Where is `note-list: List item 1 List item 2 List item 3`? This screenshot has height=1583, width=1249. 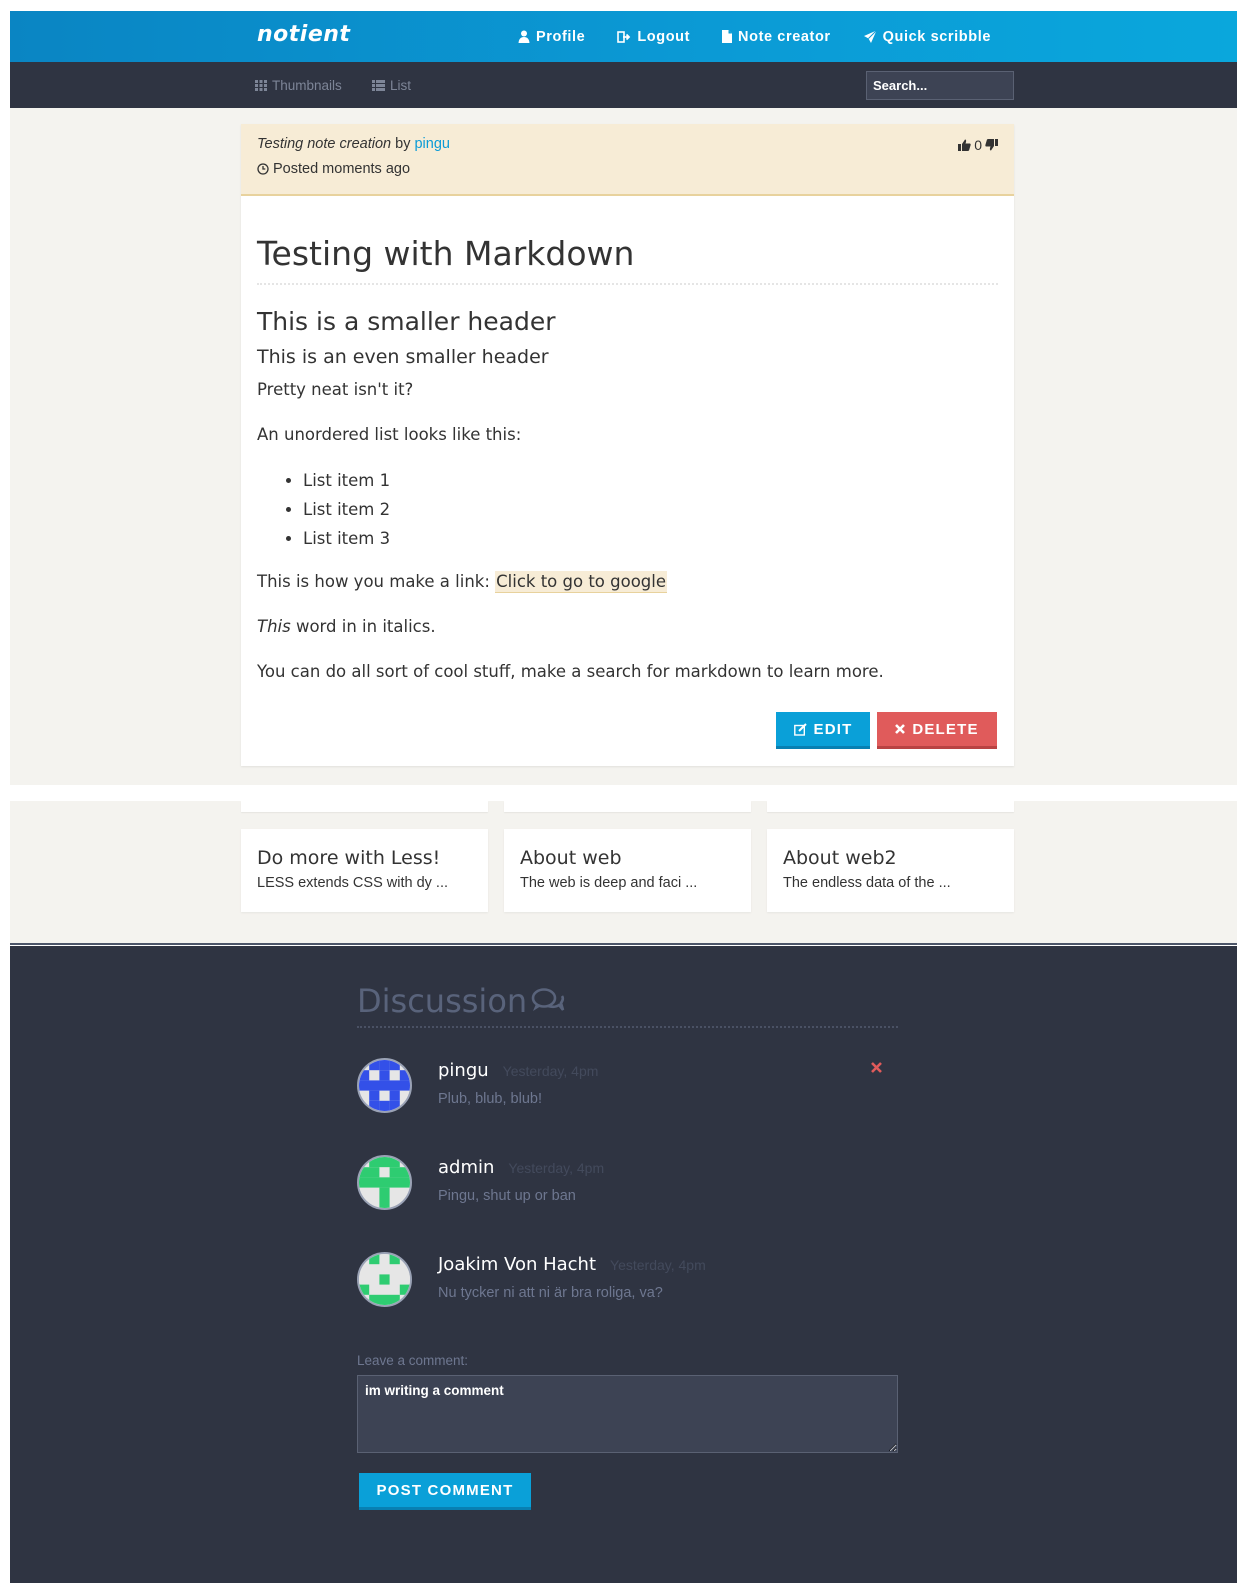 note-list: List item 1 List item 2 List item 3 is located at coordinates (650, 509).